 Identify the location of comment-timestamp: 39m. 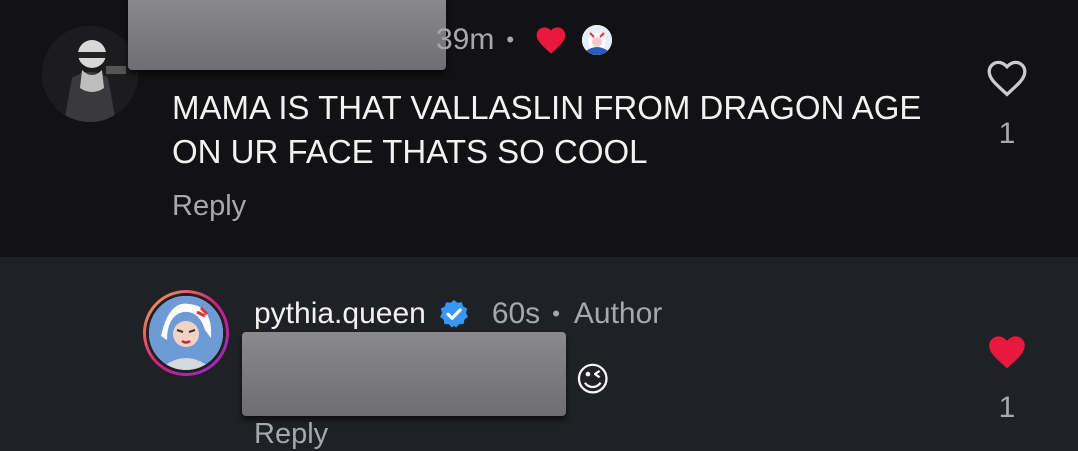
(465, 39).